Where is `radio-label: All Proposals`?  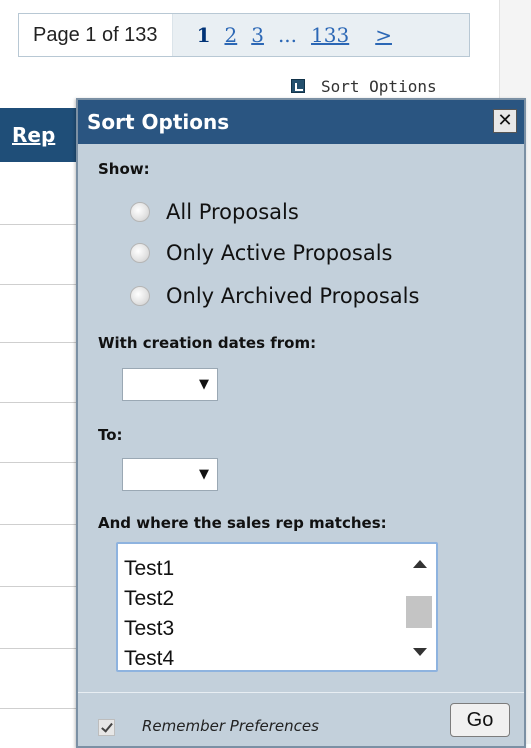
radio-label: All Proposals is located at coordinates (232, 212).